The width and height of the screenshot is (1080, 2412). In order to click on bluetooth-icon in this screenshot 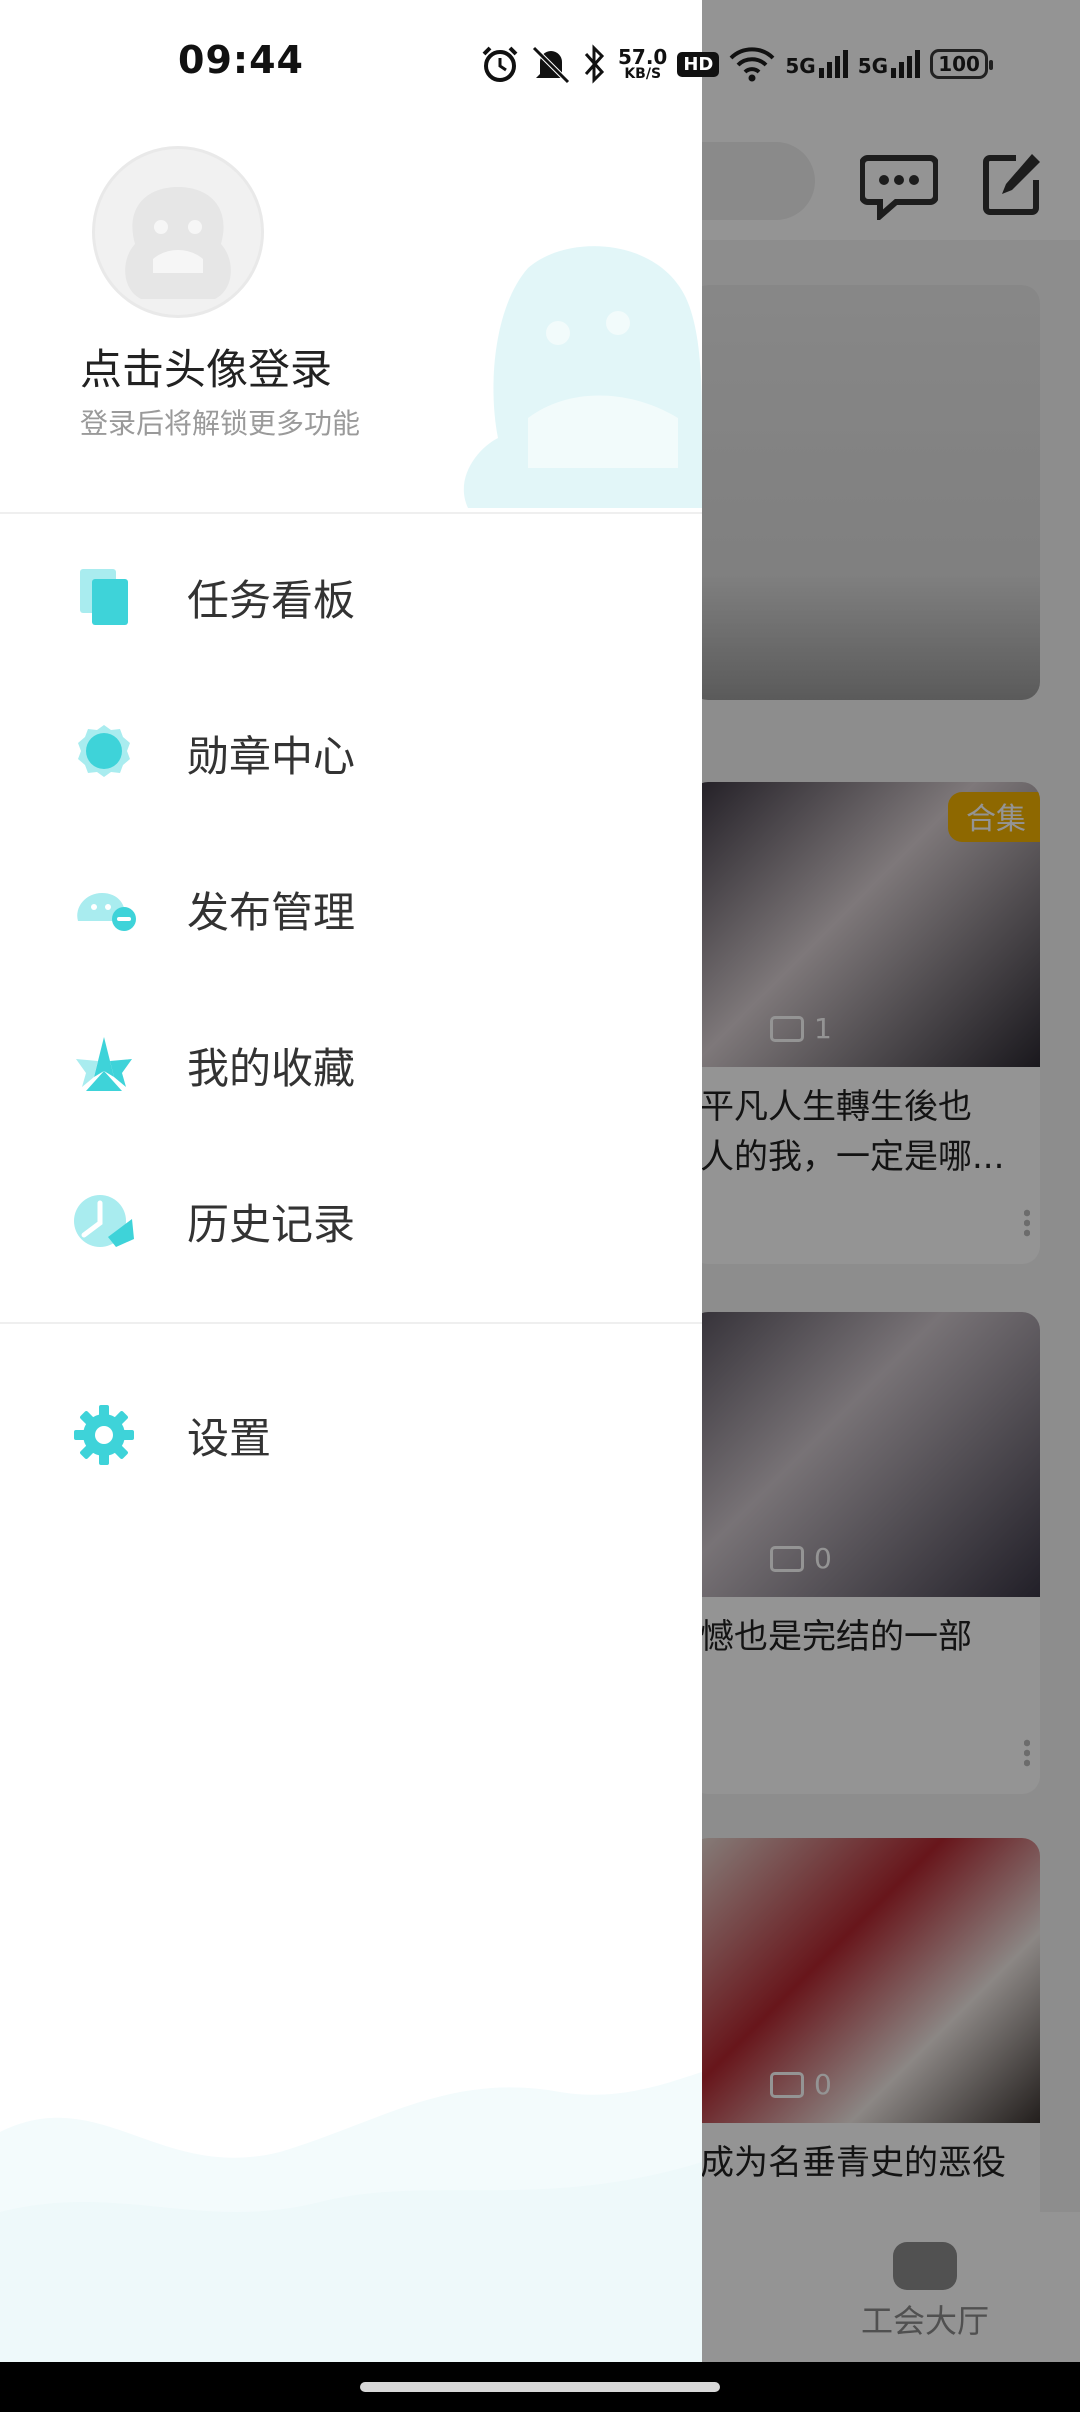, I will do `click(594, 64)`.